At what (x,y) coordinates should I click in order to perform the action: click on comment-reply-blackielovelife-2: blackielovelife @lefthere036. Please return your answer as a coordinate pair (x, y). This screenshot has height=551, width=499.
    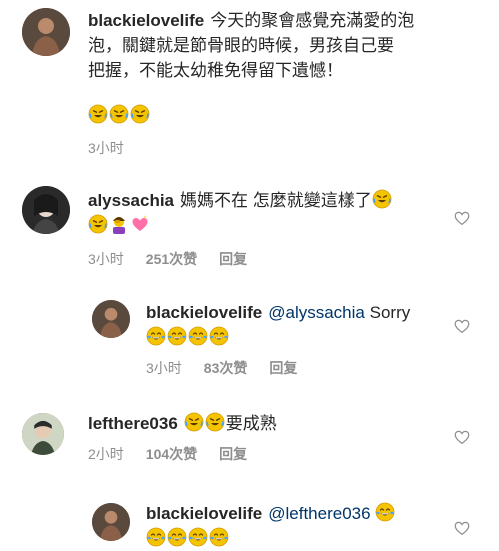
    Looking at the image, I should click on (249, 522).